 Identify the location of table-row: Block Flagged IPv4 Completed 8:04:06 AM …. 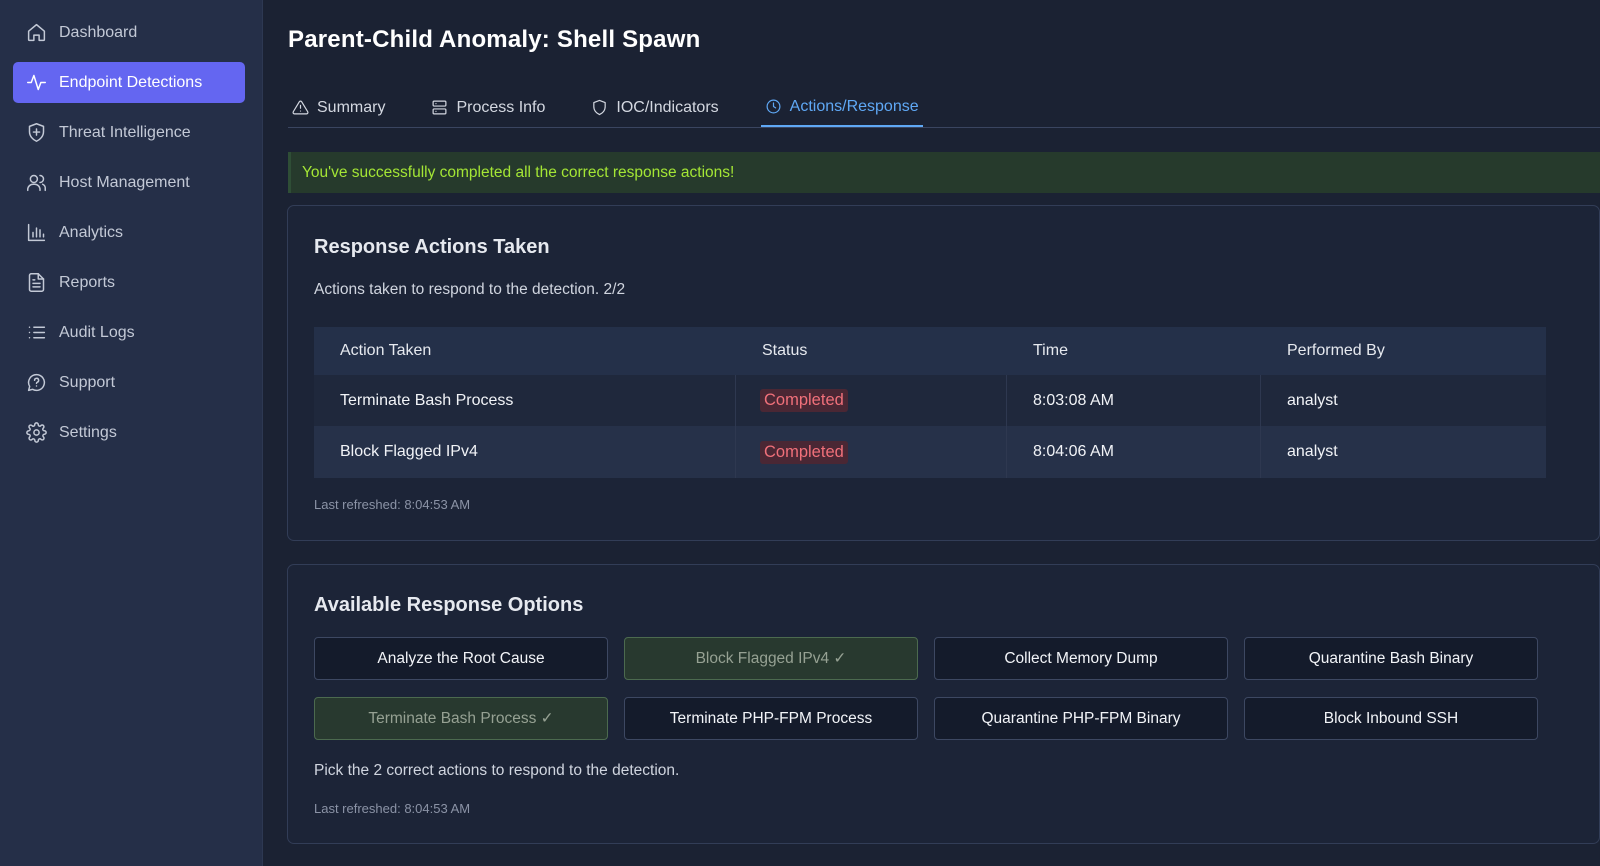
(930, 452).